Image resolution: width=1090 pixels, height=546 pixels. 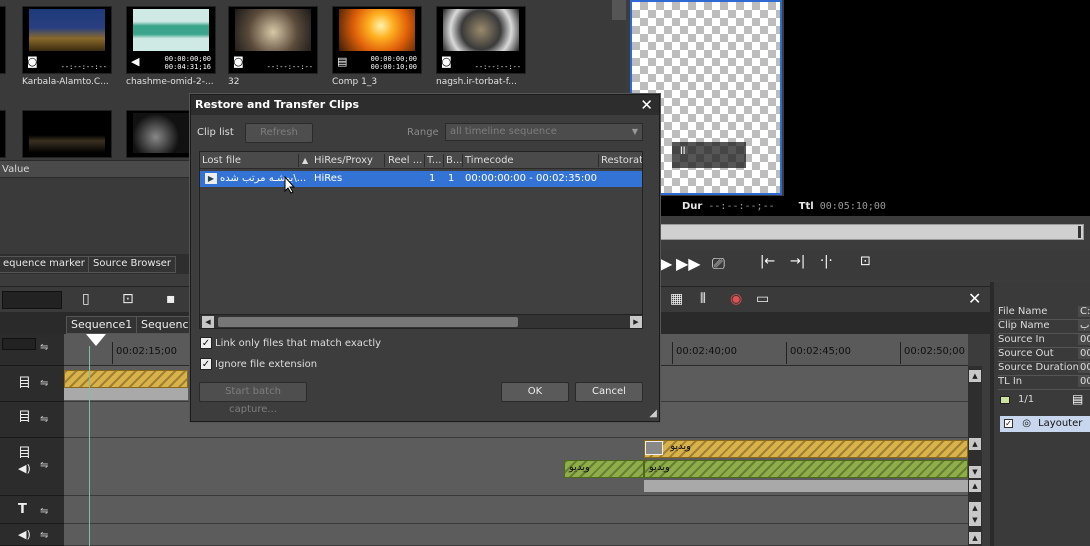 I want to click on open-icon: ⊡, so click(x=128, y=299).